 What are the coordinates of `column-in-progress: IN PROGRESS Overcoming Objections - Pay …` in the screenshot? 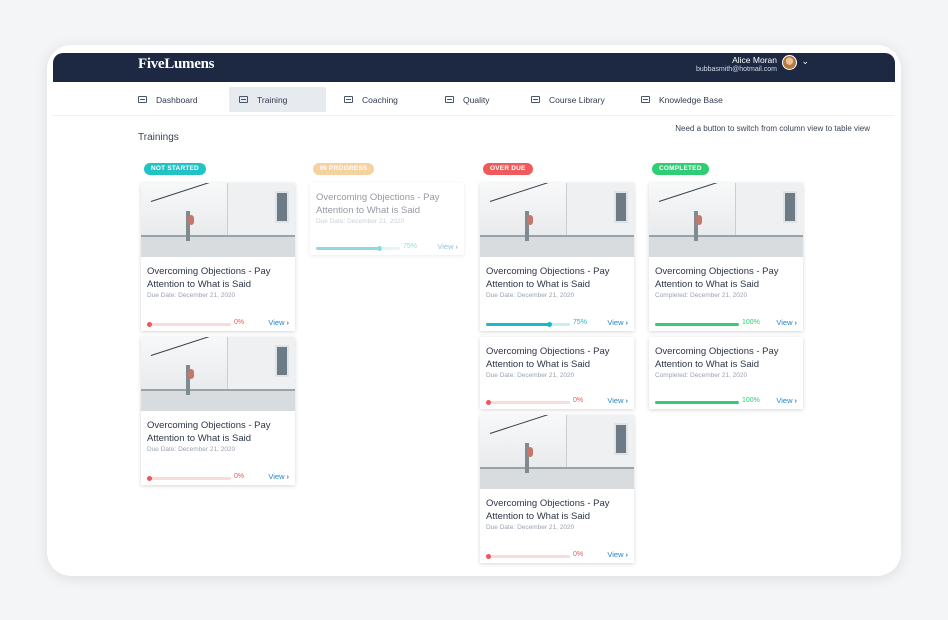 It's located at (388, 209).